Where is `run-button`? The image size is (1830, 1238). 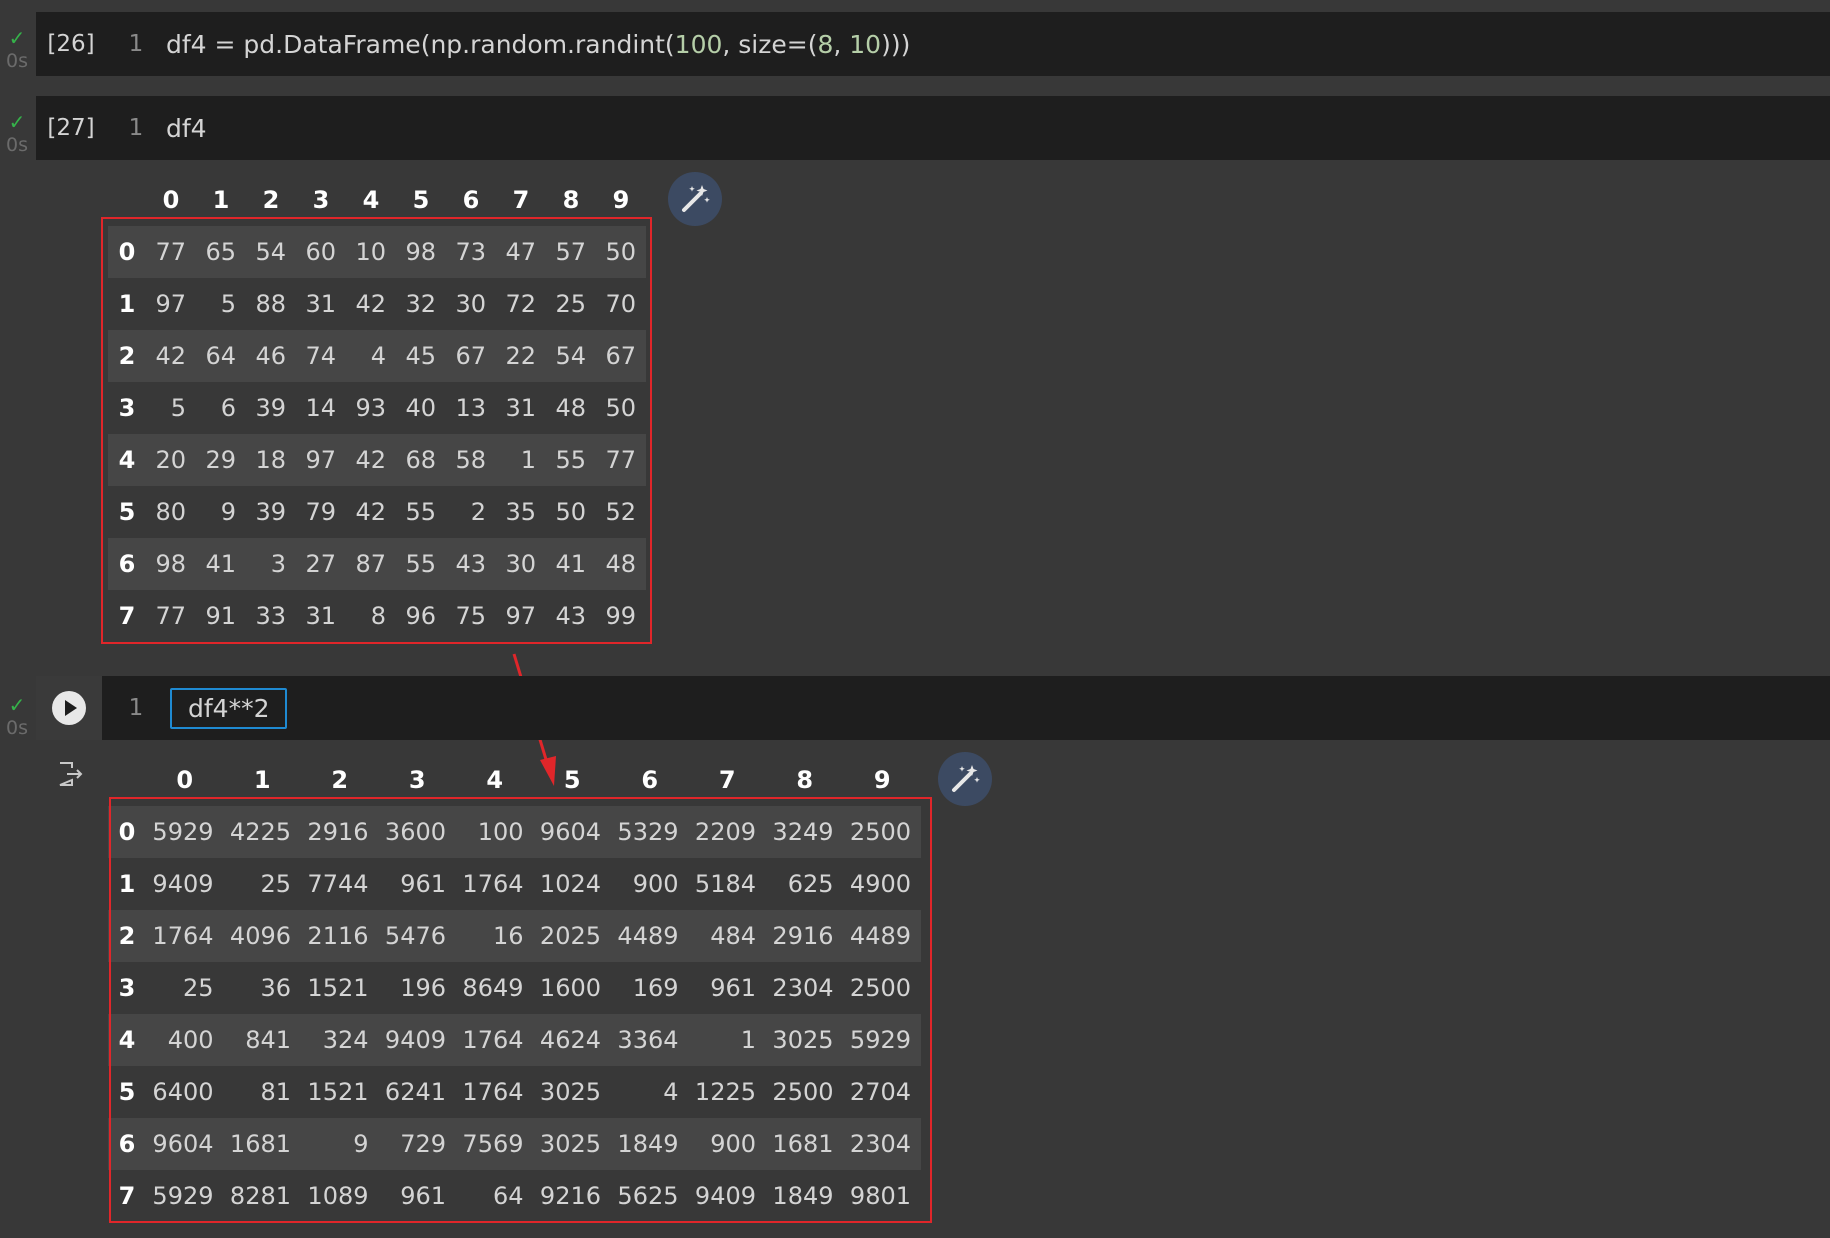 run-button is located at coordinates (69, 708).